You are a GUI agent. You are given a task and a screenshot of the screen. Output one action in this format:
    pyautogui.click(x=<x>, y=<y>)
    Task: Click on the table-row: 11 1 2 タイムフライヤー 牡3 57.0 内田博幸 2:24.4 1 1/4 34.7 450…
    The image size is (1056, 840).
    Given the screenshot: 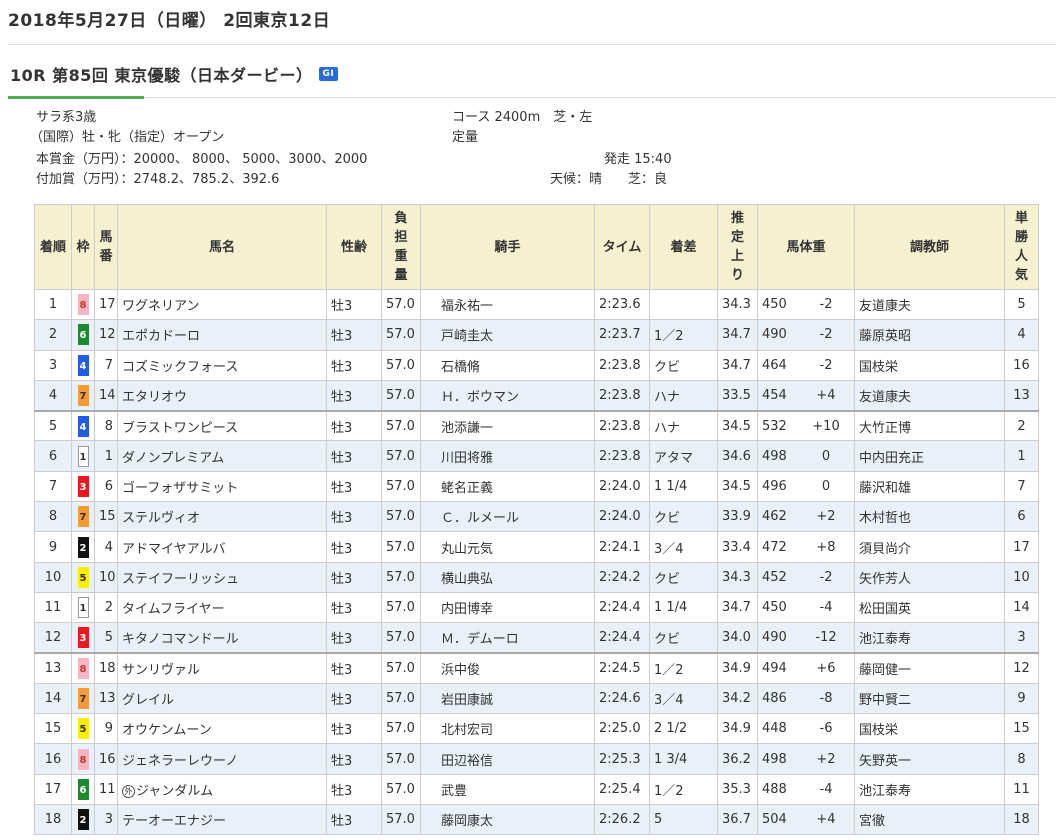 What is the action you would take?
    pyautogui.click(x=536, y=607)
    